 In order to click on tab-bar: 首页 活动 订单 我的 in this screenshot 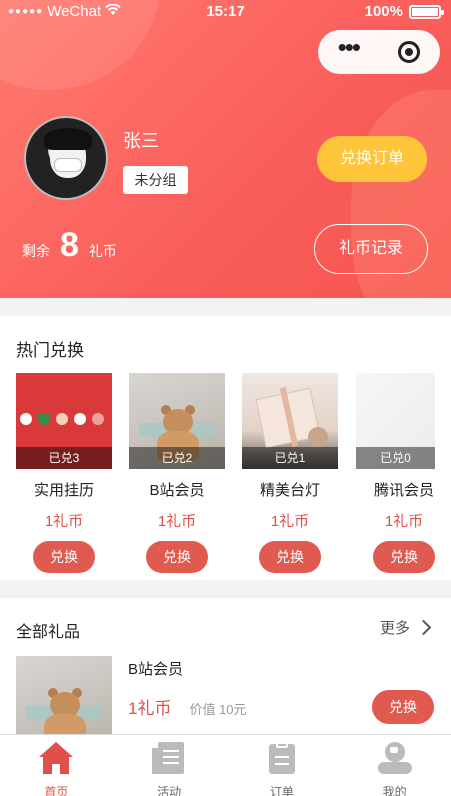, I will do `click(225, 765)`.